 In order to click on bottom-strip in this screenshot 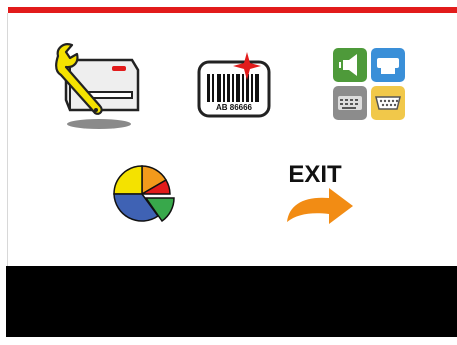, I will do `click(231, 341)`.